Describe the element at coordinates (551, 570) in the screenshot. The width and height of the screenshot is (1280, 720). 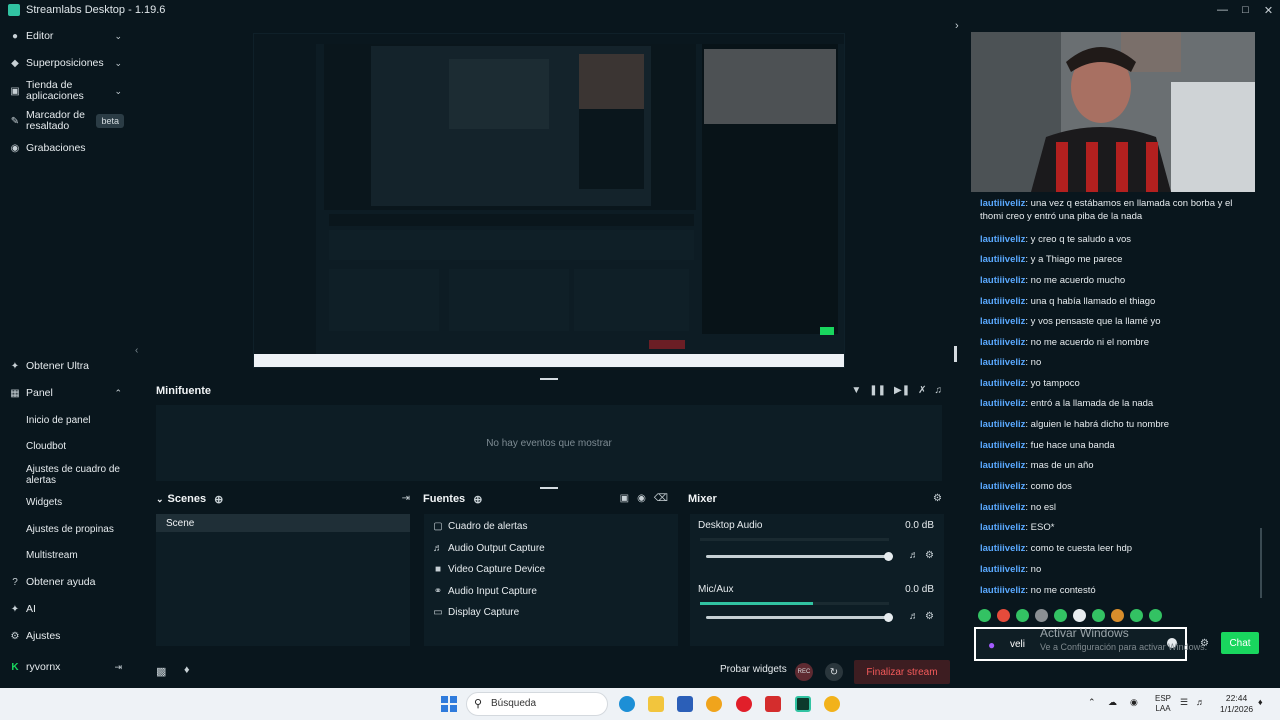
I see `source-item: ■ Video Capture Device` at that location.